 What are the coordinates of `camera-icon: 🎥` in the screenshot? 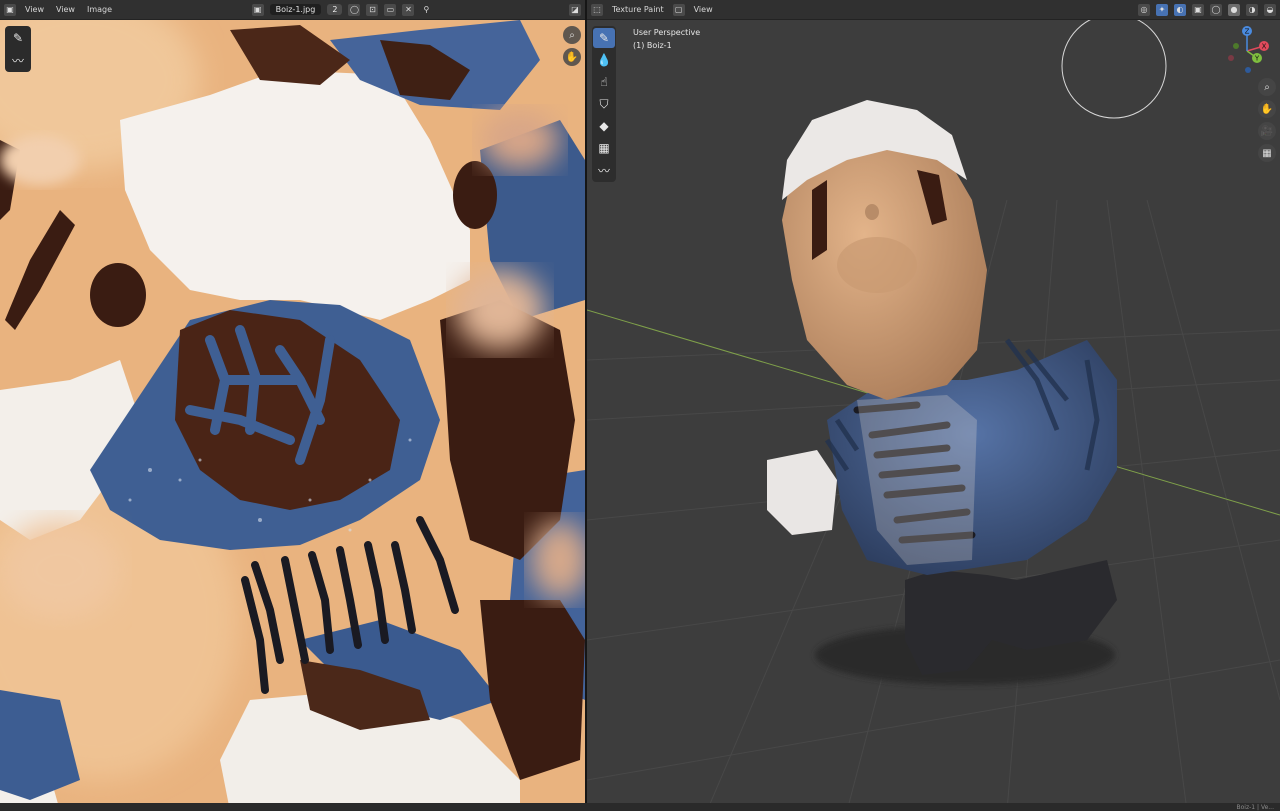 It's located at (1267, 131).